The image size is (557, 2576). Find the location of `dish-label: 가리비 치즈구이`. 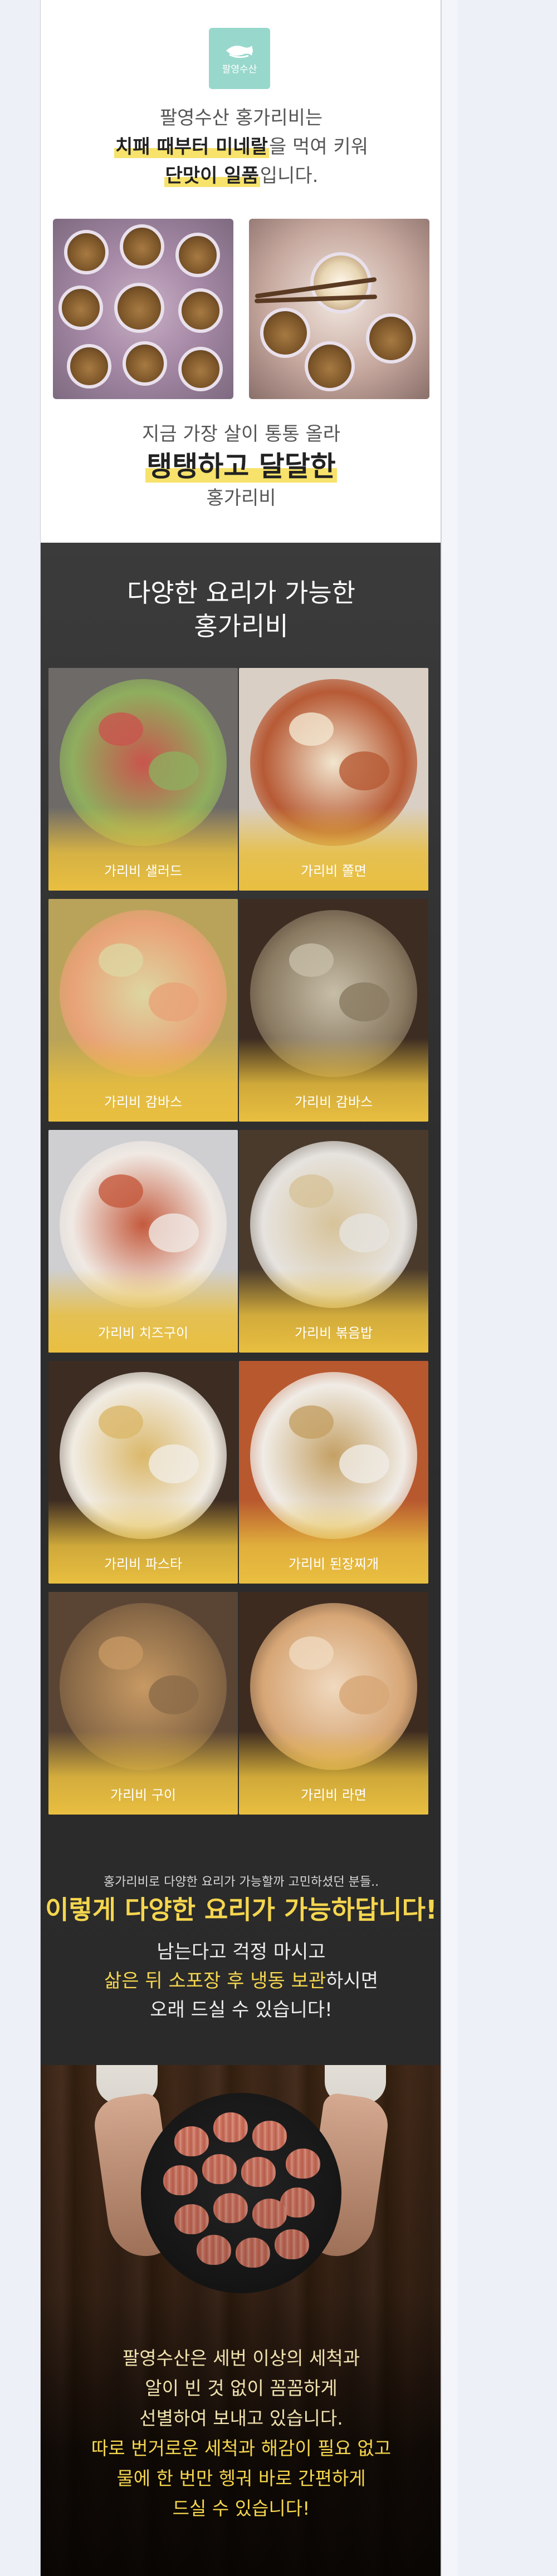

dish-label: 가리비 치즈구이 is located at coordinates (143, 1333).